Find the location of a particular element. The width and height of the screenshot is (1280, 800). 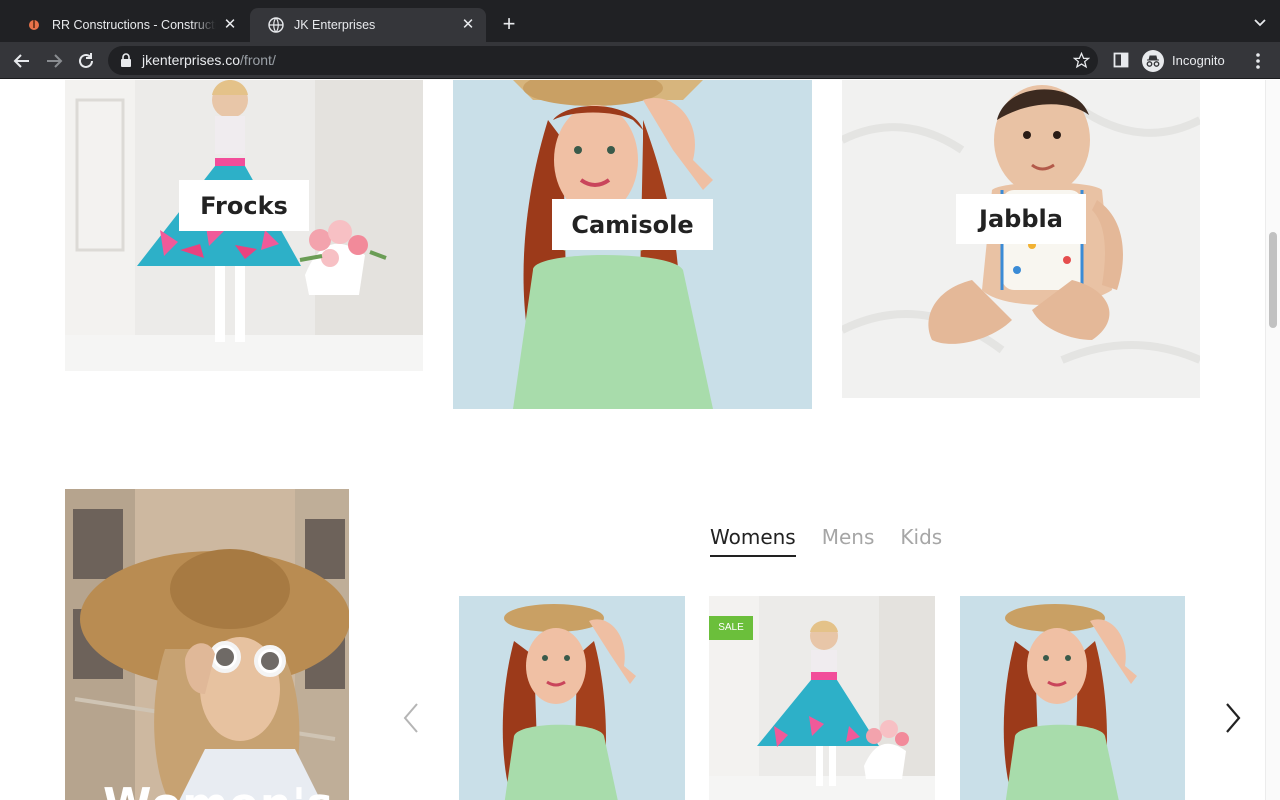

back-arrow-icon is located at coordinates (22, 61).